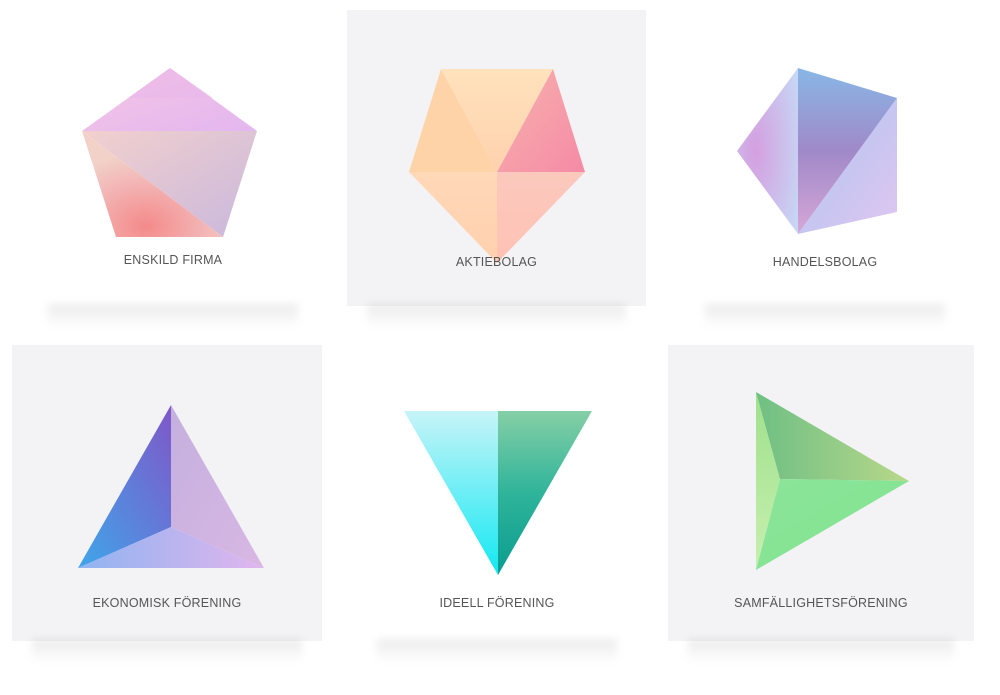 The width and height of the screenshot is (1000, 695). I want to click on card-handelsbolag: HANDELSBOLAG, so click(825, 169).